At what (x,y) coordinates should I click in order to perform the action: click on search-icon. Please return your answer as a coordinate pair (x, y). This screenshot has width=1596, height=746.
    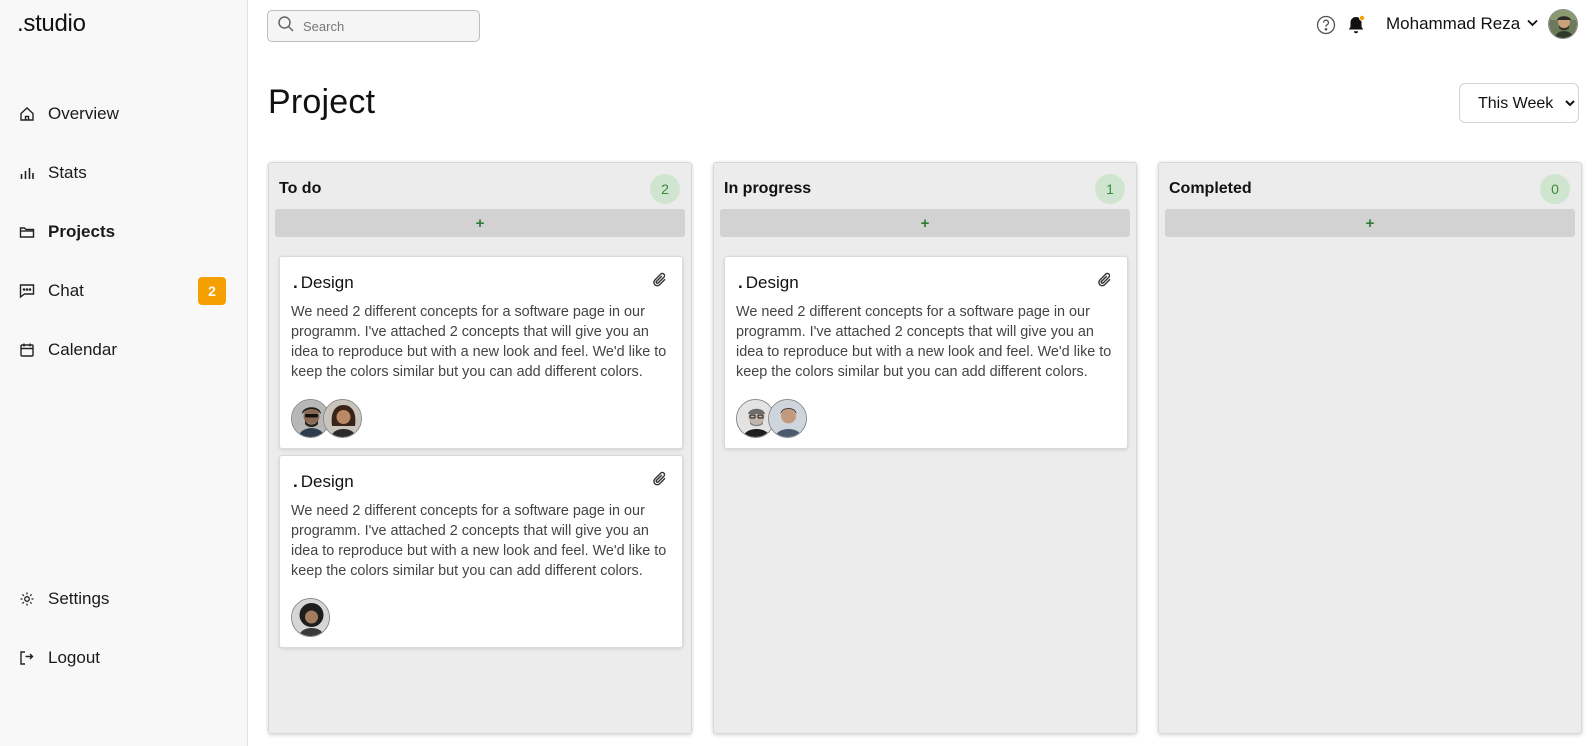
    Looking at the image, I should click on (286, 26).